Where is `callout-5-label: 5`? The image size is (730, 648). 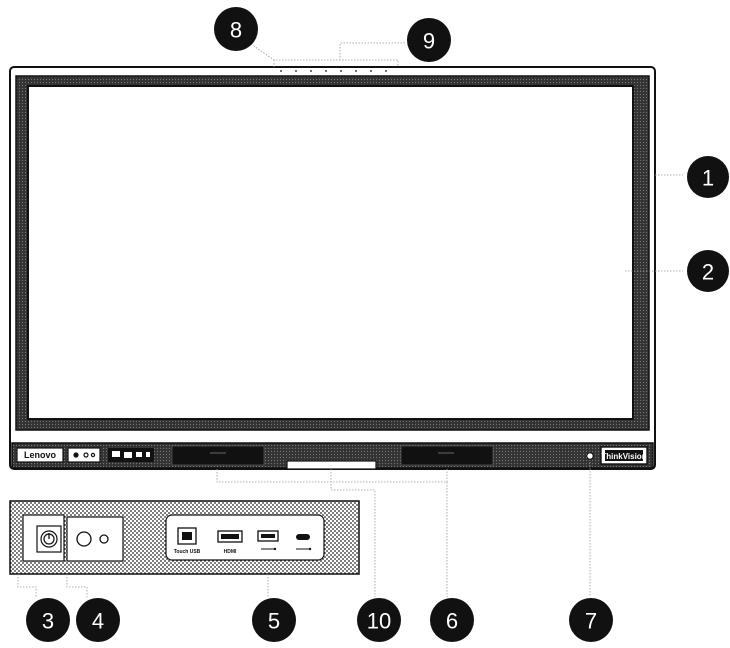 callout-5-label: 5 is located at coordinates (274, 621).